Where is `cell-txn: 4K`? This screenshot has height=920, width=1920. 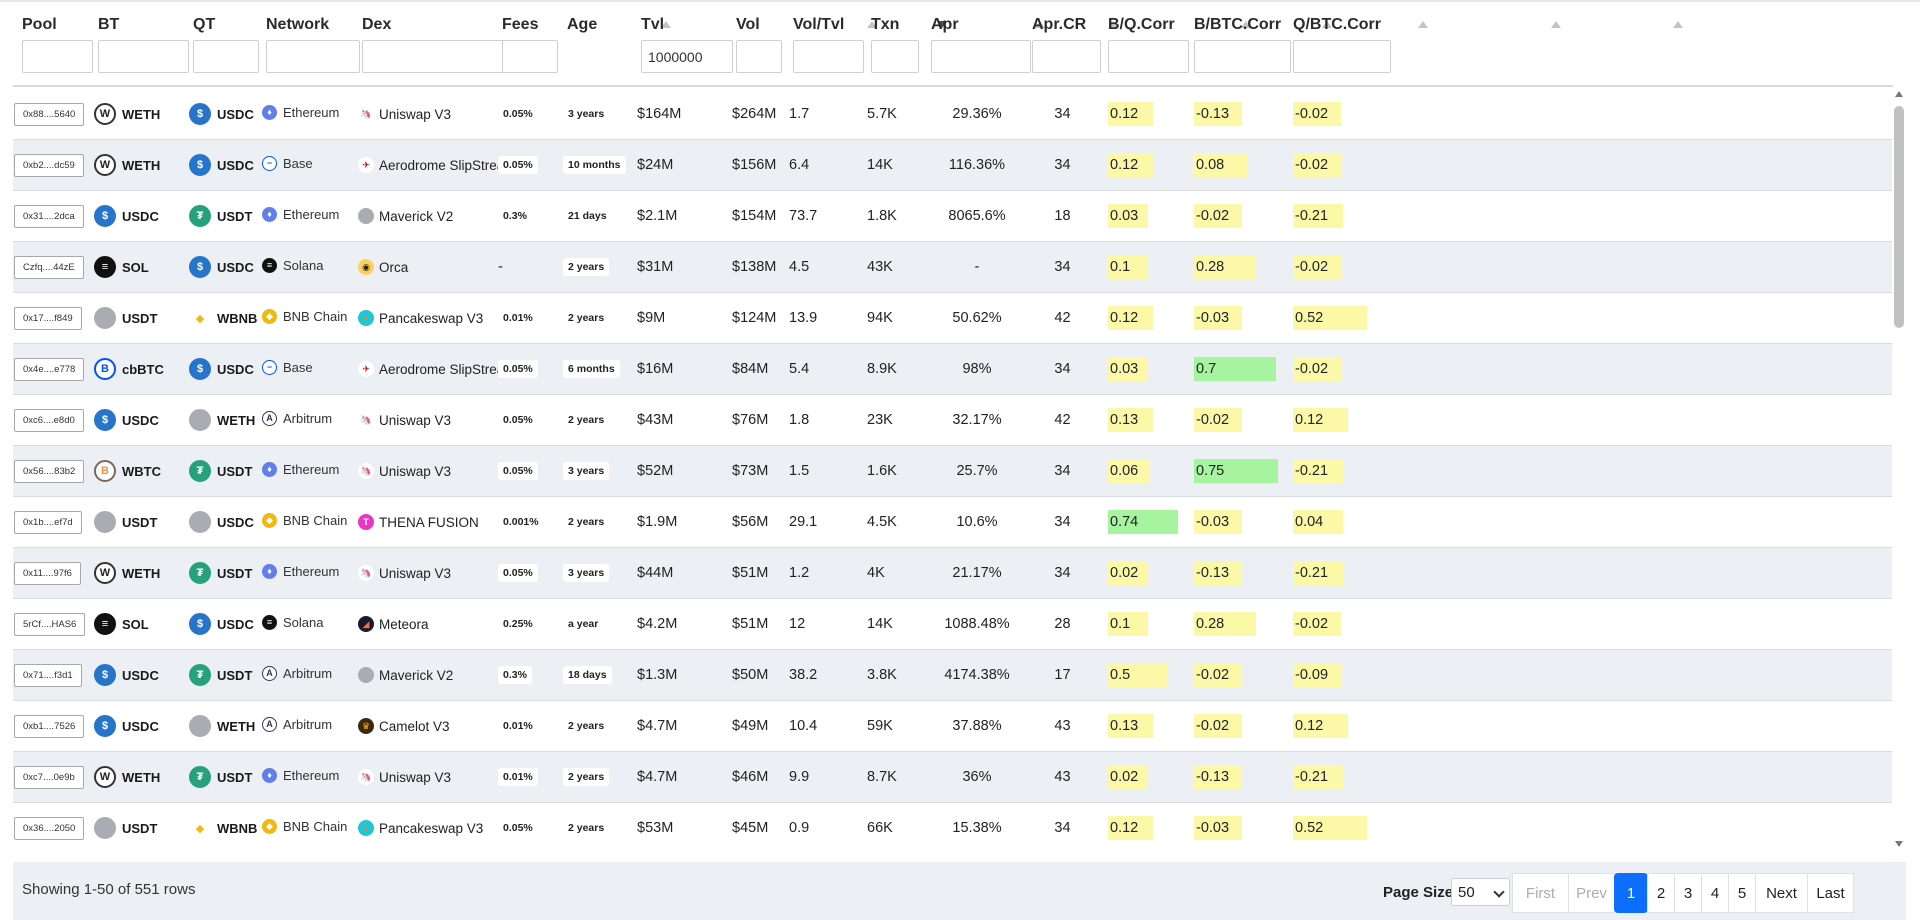
cell-txn: 4K is located at coordinates (876, 573).